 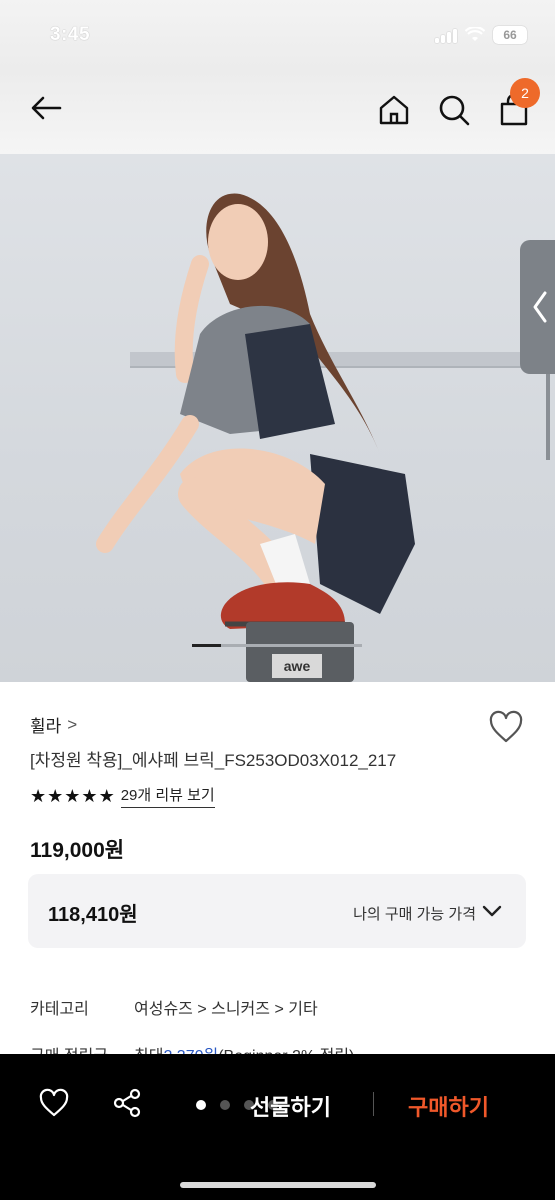 I want to click on rating-row: ★ ★ ★ ★ ★ 29개 리뷰 보기, so click(x=122, y=796).